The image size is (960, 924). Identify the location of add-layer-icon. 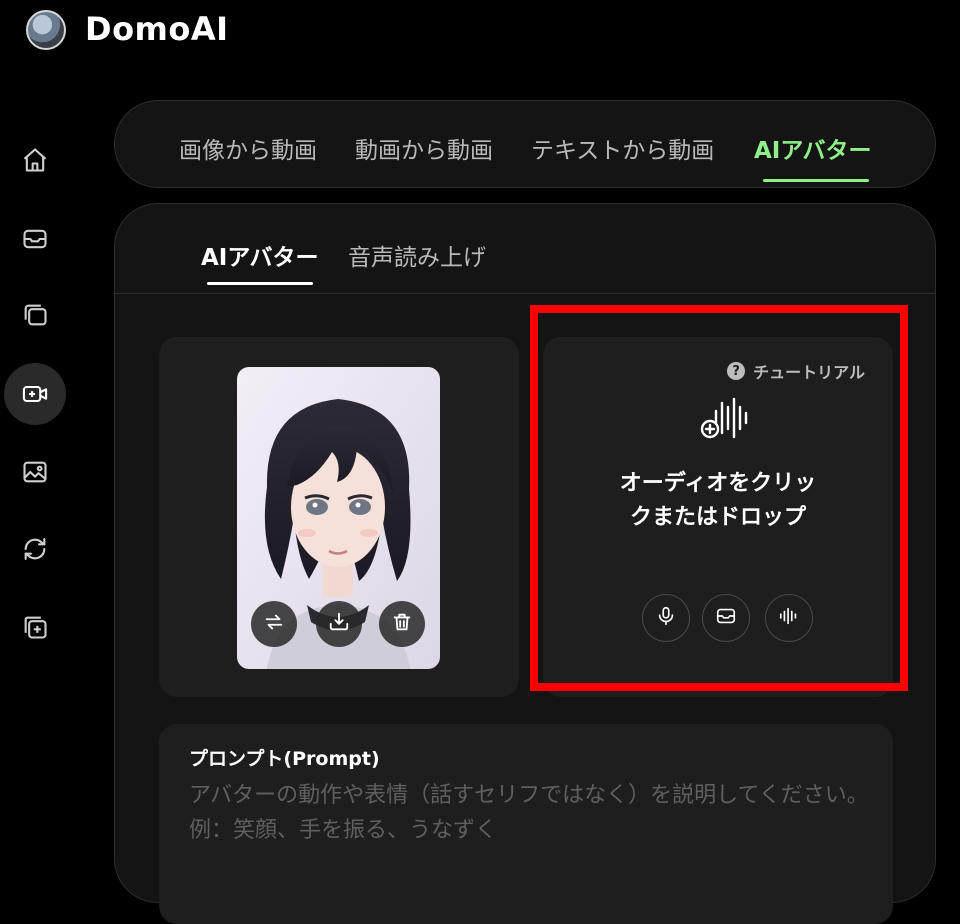
(35, 627).